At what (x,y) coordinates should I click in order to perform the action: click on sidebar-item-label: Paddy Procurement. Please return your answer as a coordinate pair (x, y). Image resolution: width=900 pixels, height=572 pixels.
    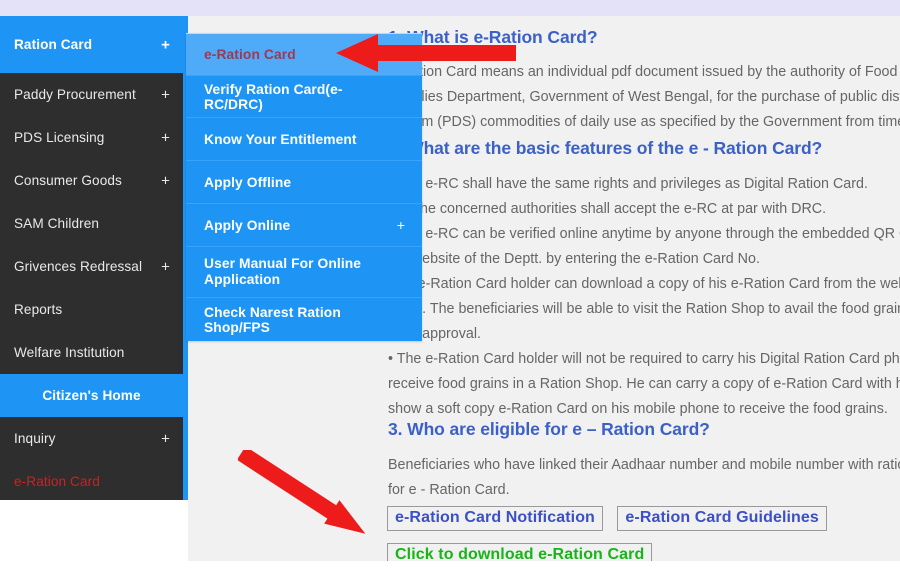
    Looking at the image, I should click on (75, 94).